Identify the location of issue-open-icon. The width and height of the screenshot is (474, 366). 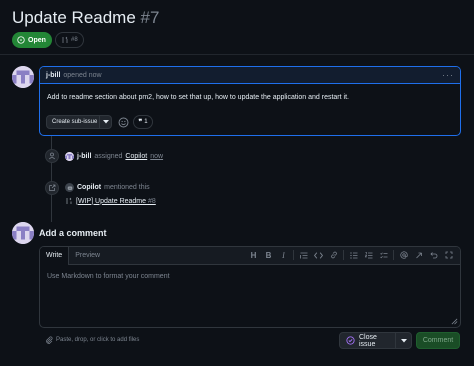
(21, 40).